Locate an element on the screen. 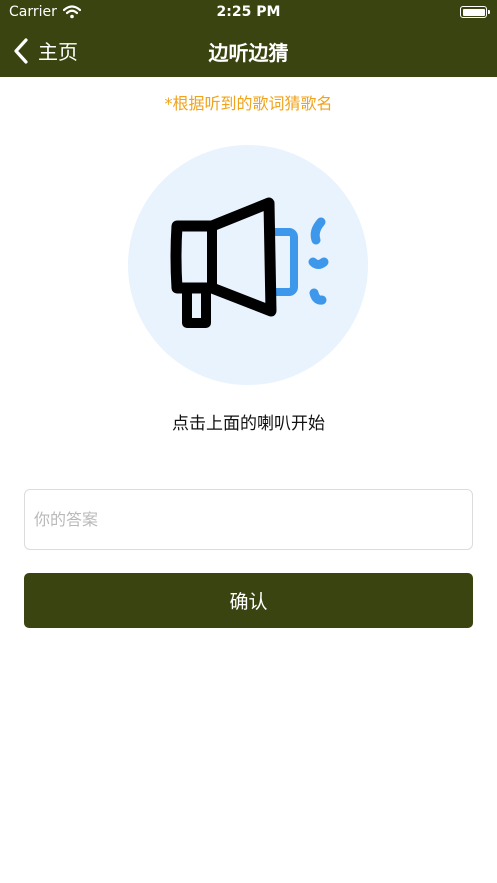  status-bar: Carrier 2:25 PM is located at coordinates (248, 12).